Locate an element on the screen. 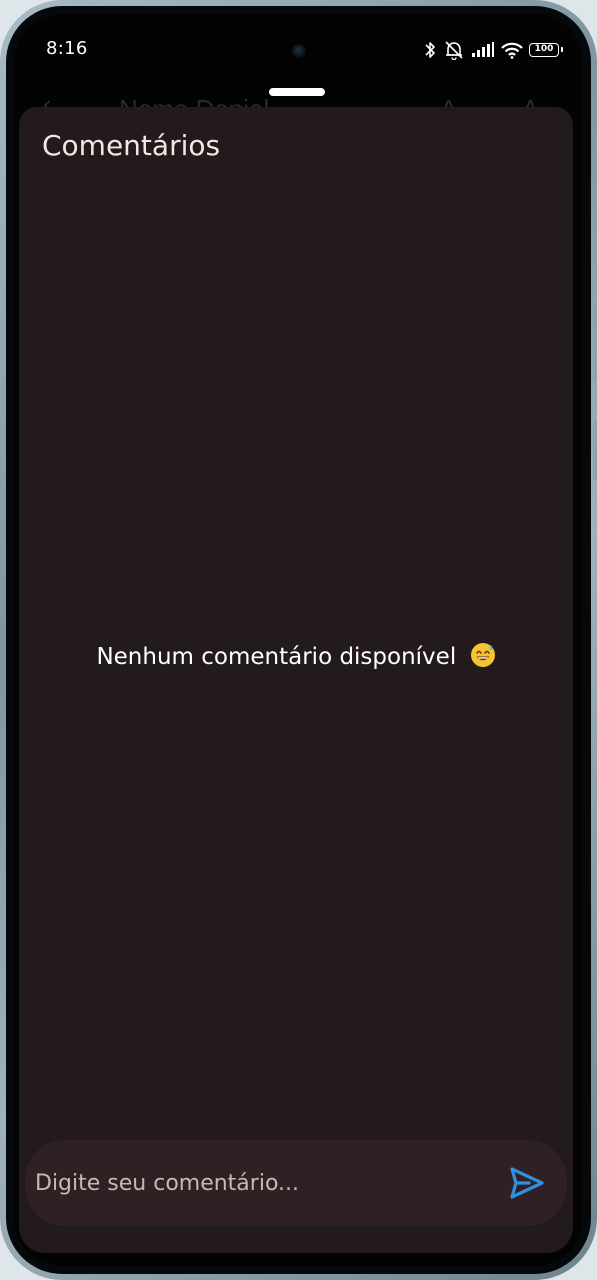 The height and width of the screenshot is (1280, 597). sheet-drag-handle is located at coordinates (297, 92).